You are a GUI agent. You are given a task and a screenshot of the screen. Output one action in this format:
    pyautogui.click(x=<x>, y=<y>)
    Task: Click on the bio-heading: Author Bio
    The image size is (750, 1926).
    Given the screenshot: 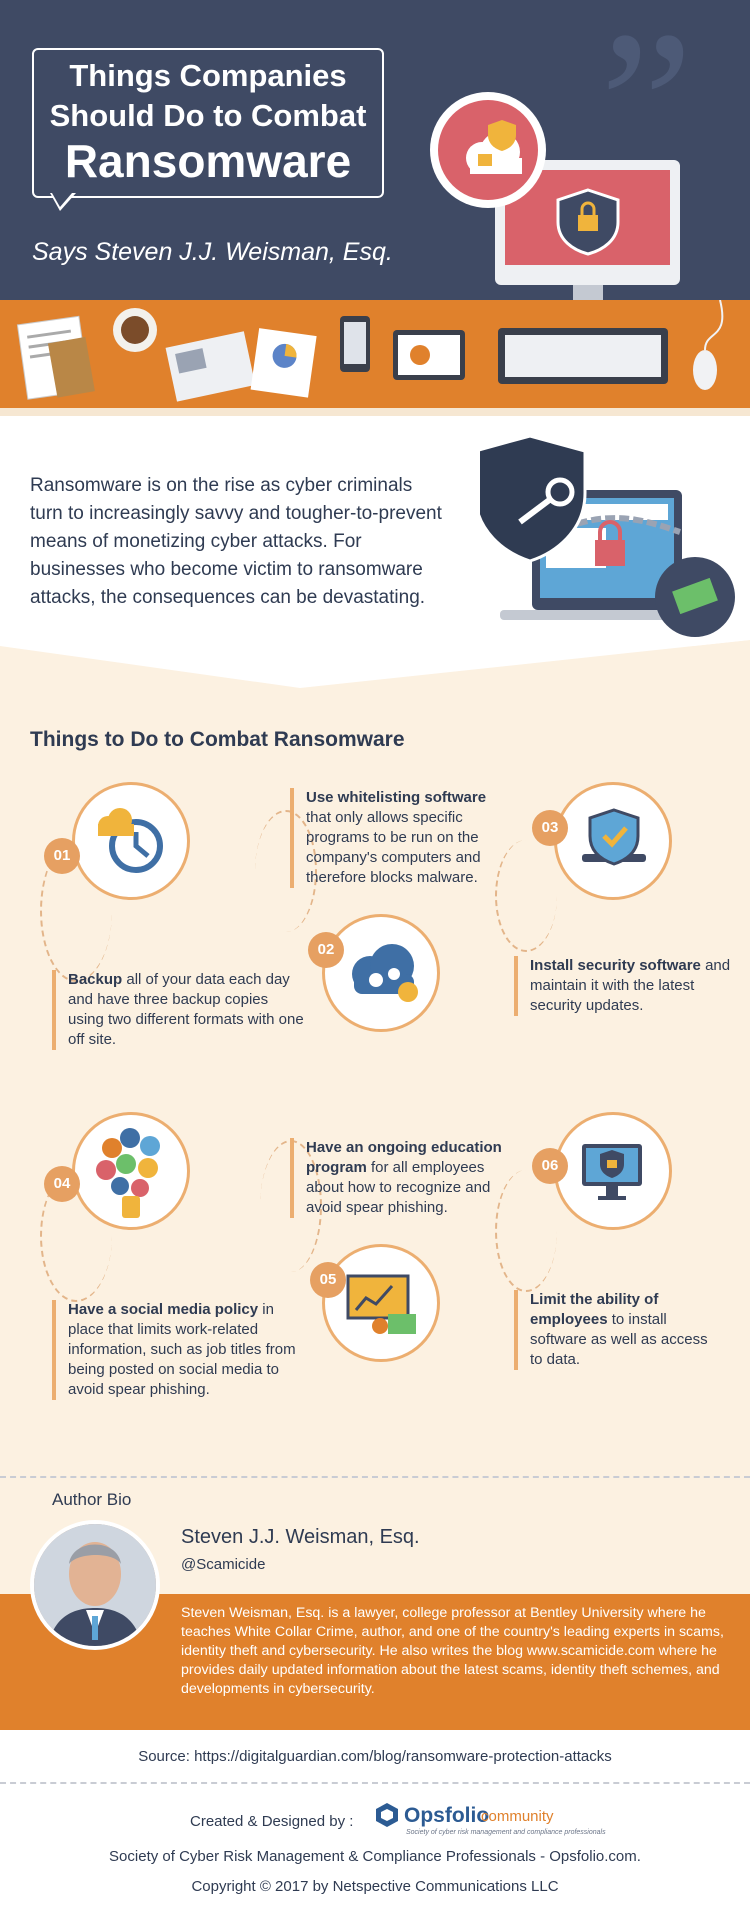 What is the action you would take?
    pyautogui.click(x=92, y=1499)
    